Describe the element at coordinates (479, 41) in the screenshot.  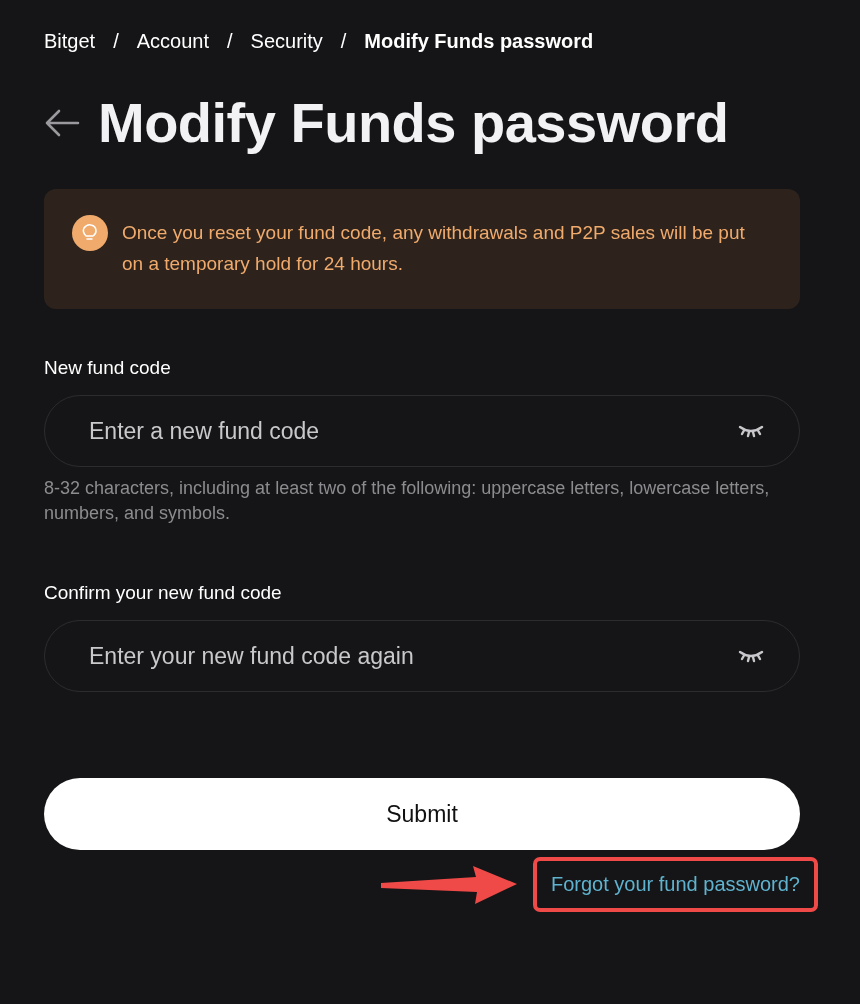
I see `breadcrumb-item: Modify Funds password` at that location.